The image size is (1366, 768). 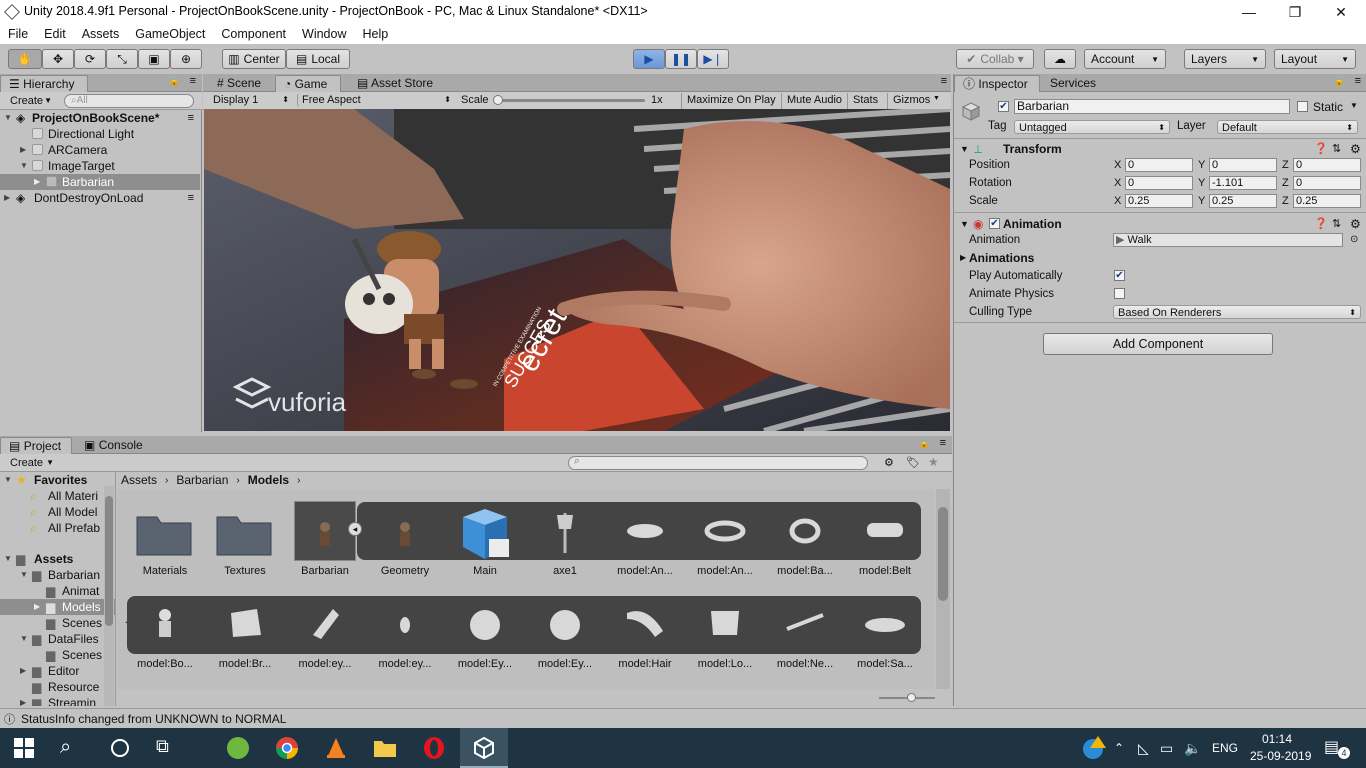 I want to click on static-checkbox, so click(x=1302, y=106).